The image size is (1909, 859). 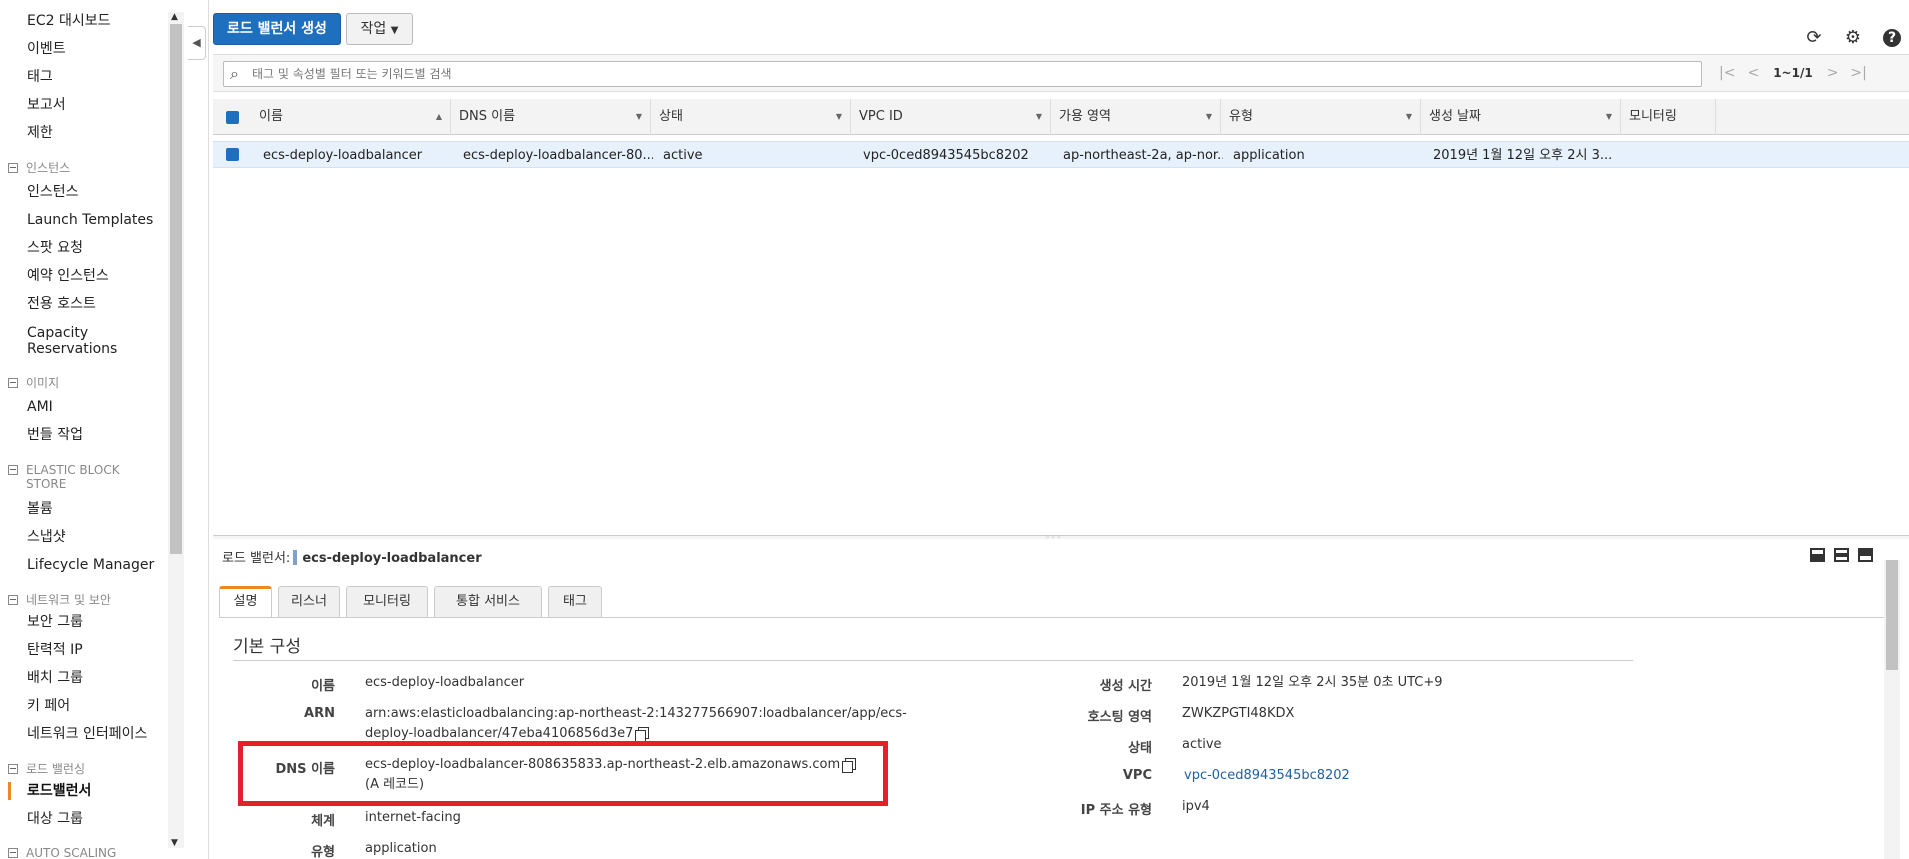 I want to click on create-load-balancer-button: 로드 밸런서 생성, so click(x=277, y=29).